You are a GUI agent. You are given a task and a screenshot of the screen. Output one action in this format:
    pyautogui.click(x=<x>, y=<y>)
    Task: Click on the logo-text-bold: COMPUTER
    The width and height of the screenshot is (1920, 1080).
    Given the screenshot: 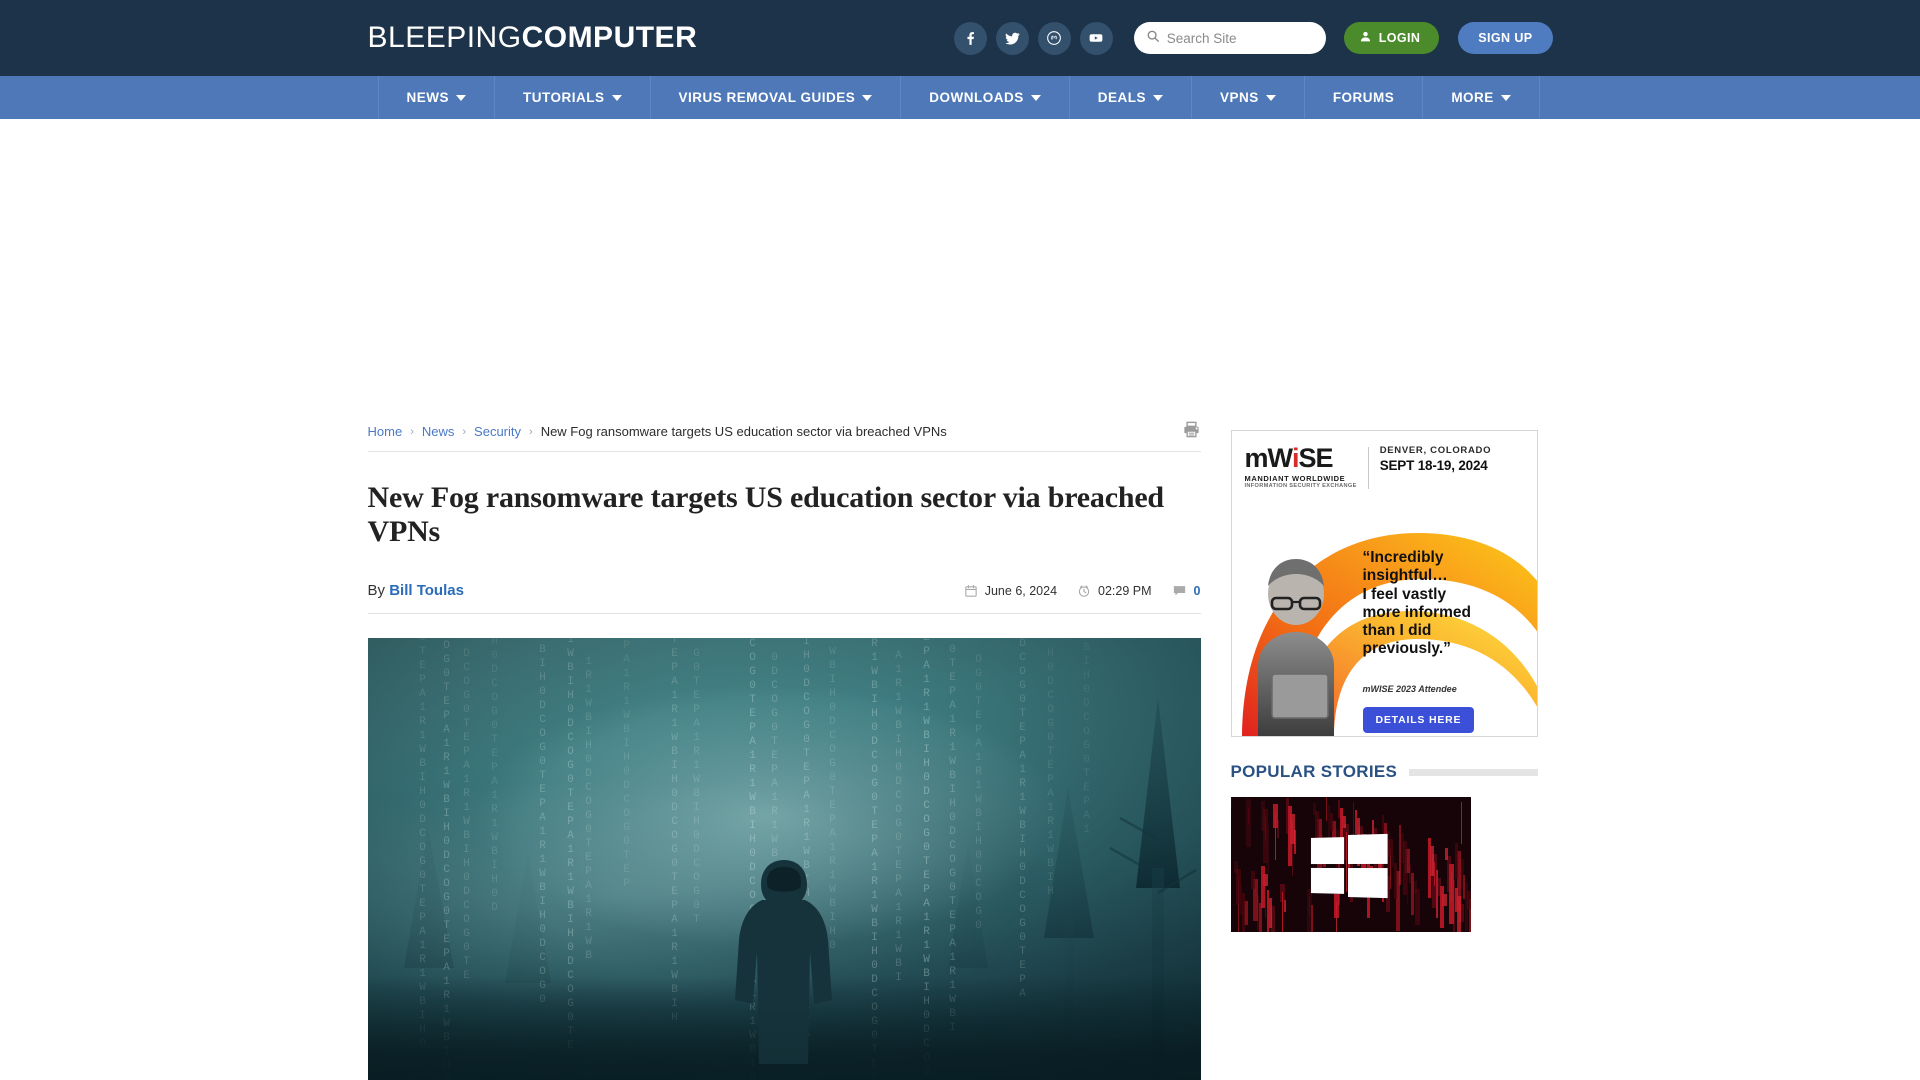 What is the action you would take?
    pyautogui.click(x=609, y=37)
    